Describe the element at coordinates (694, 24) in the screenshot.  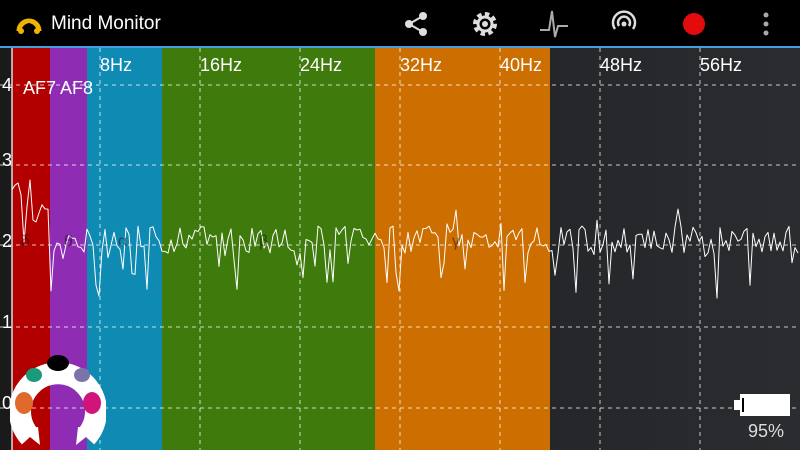
I see `record-icon` at that location.